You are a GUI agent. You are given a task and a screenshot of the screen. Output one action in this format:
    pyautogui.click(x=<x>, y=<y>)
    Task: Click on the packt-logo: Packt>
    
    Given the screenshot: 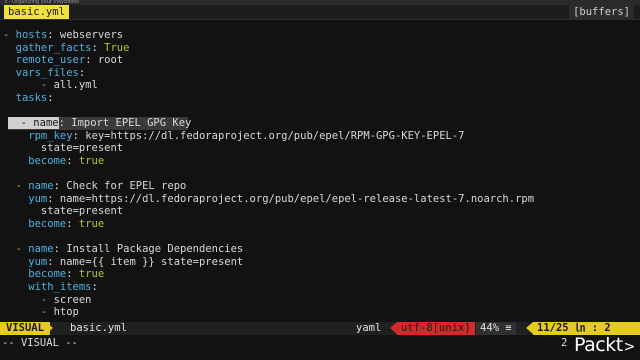 What is the action you would take?
    pyautogui.click(x=604, y=345)
    